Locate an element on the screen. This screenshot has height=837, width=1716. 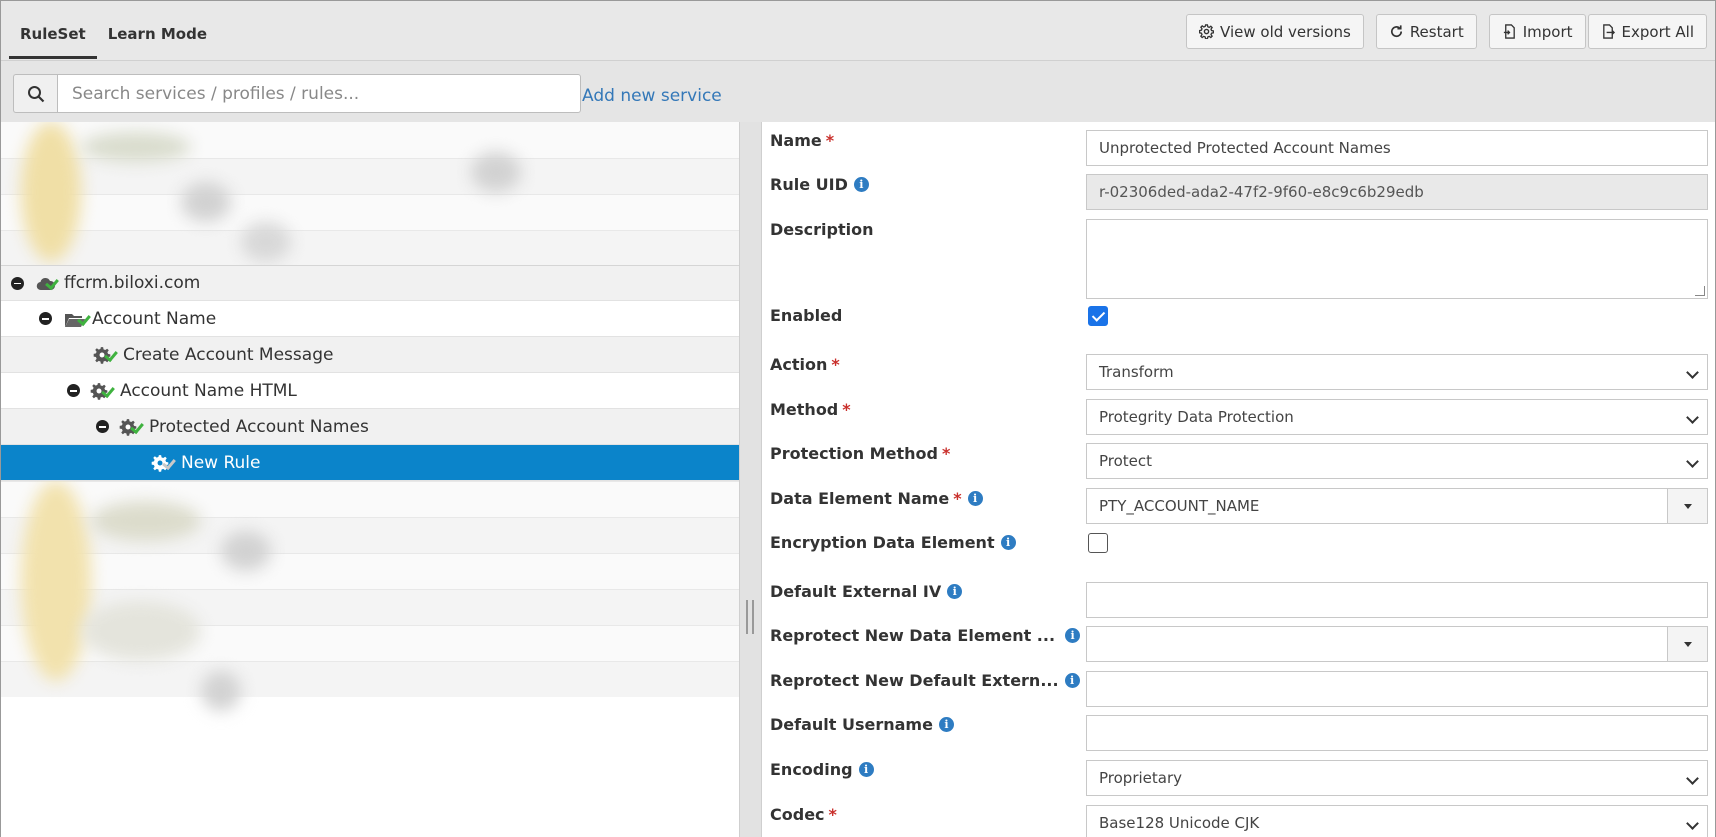
tree-item-label: Account Name is located at coordinates (154, 318).